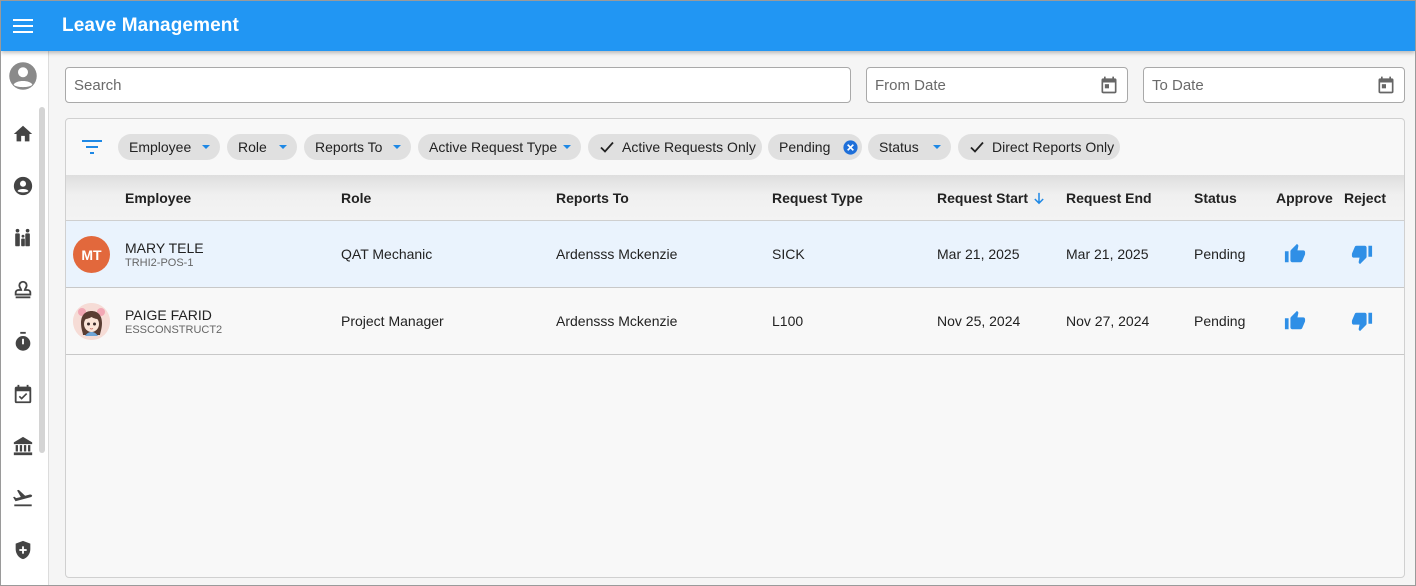 The height and width of the screenshot is (586, 1416). I want to click on sidebar-item-benefits, so click(23, 550).